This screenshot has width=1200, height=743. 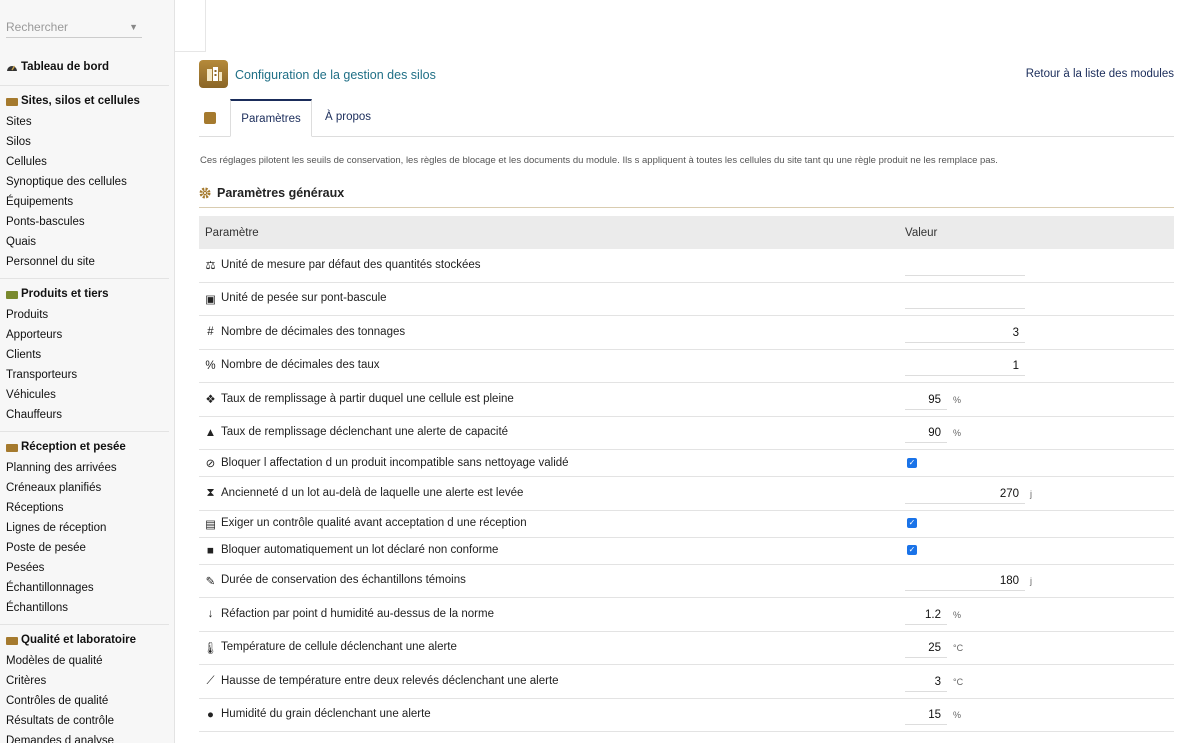 I want to click on sidebar-section-title: Réception et pesée, so click(x=84, y=447).